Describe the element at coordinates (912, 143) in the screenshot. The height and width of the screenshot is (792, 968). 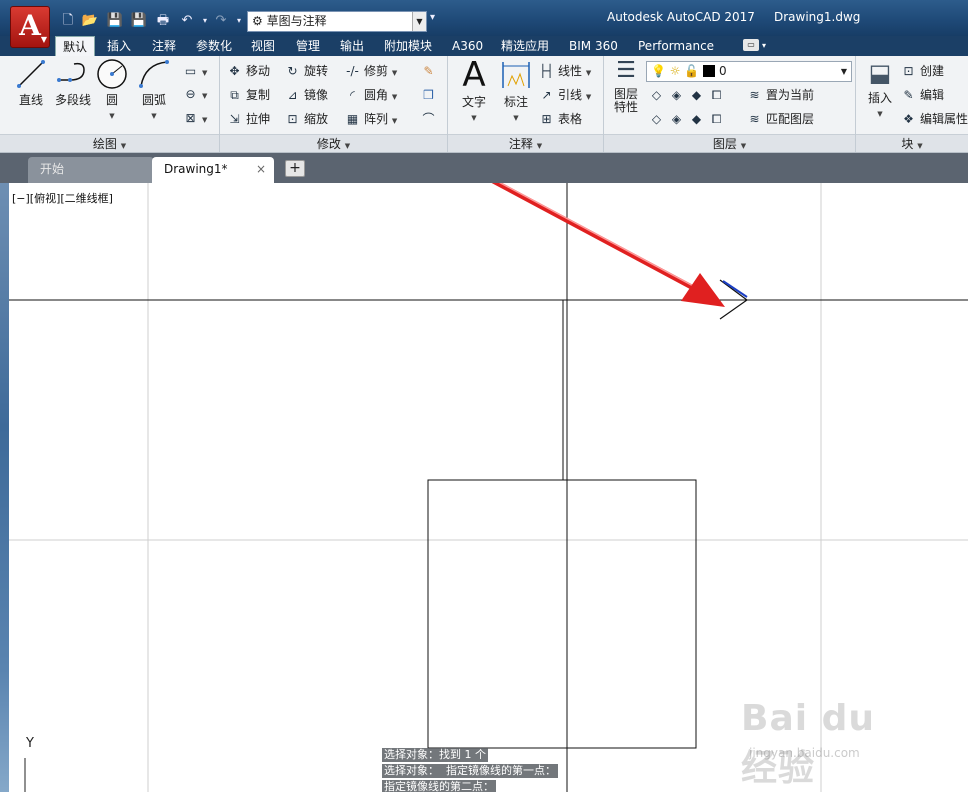
I see `block-panel-title: 块 ▼` at that location.